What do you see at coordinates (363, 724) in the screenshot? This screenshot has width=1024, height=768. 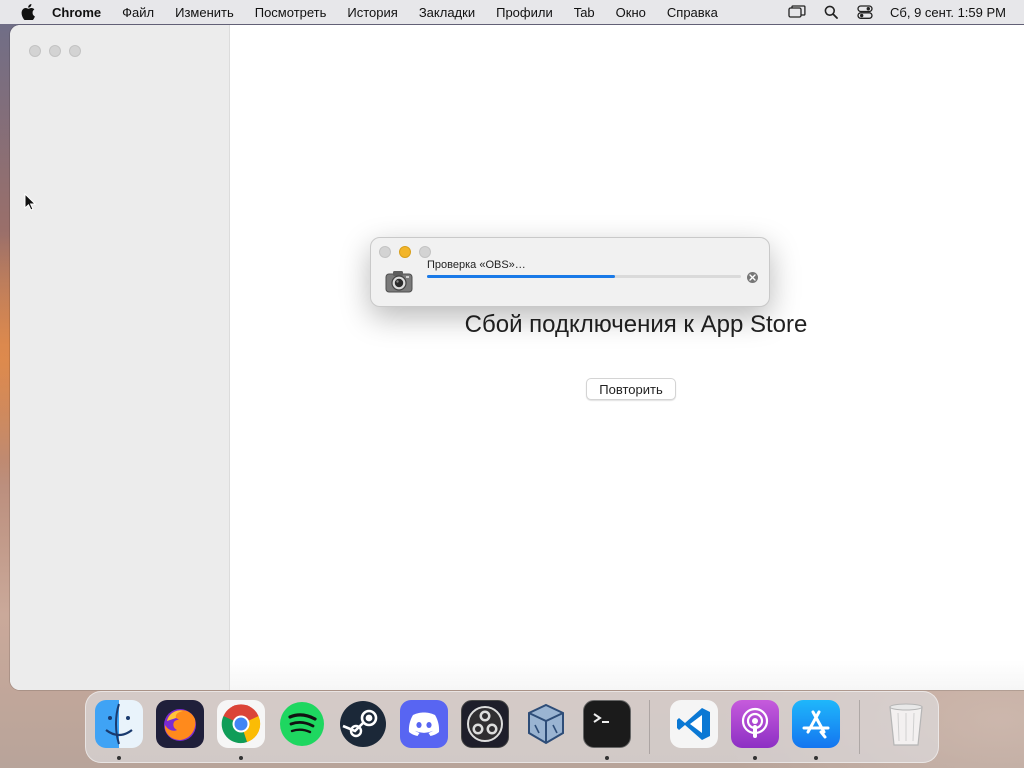 I see `steam-icon` at bounding box center [363, 724].